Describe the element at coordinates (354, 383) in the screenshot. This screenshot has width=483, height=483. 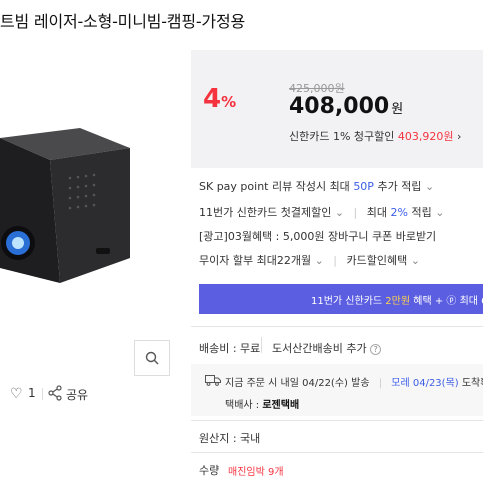
I see `delivery-estimate: 지금 주문 시 내일 04/22(수) 발송 | 모레 04/23(목) 도착확` at that location.